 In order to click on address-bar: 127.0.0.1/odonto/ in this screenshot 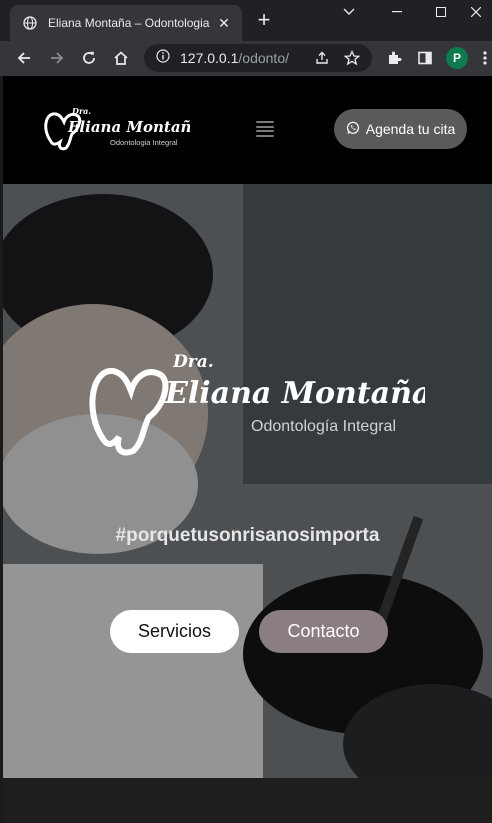, I will do `click(258, 58)`.